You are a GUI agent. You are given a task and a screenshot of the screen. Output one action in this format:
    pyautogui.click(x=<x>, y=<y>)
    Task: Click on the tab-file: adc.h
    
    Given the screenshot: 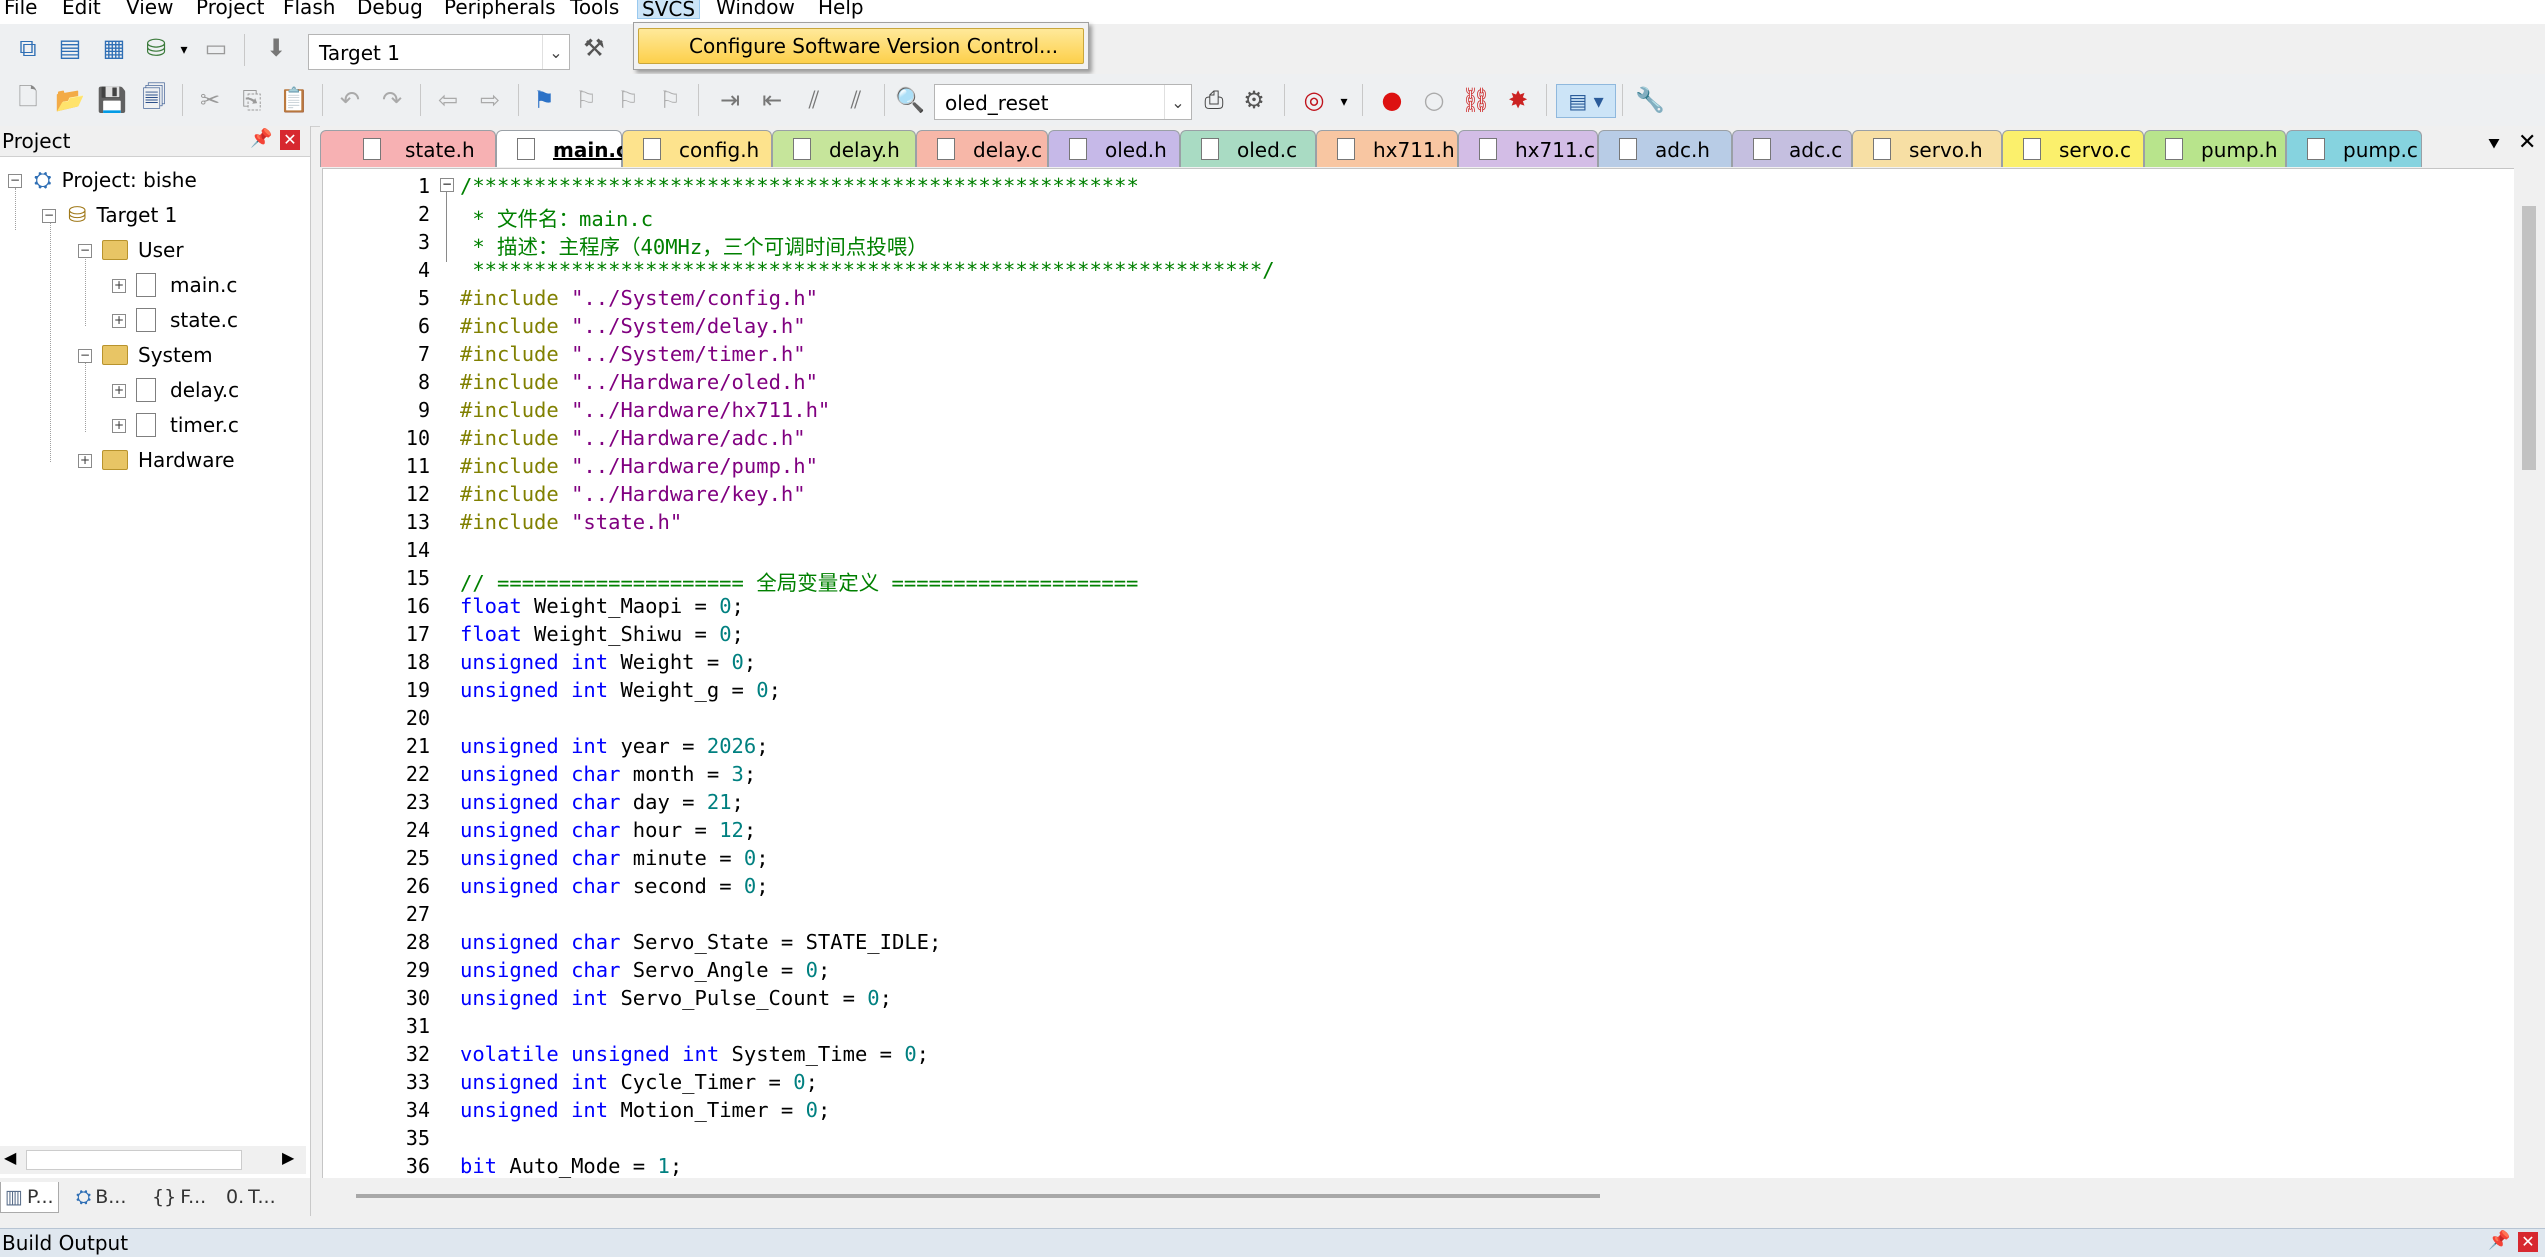 What is the action you would take?
    pyautogui.click(x=1665, y=148)
    